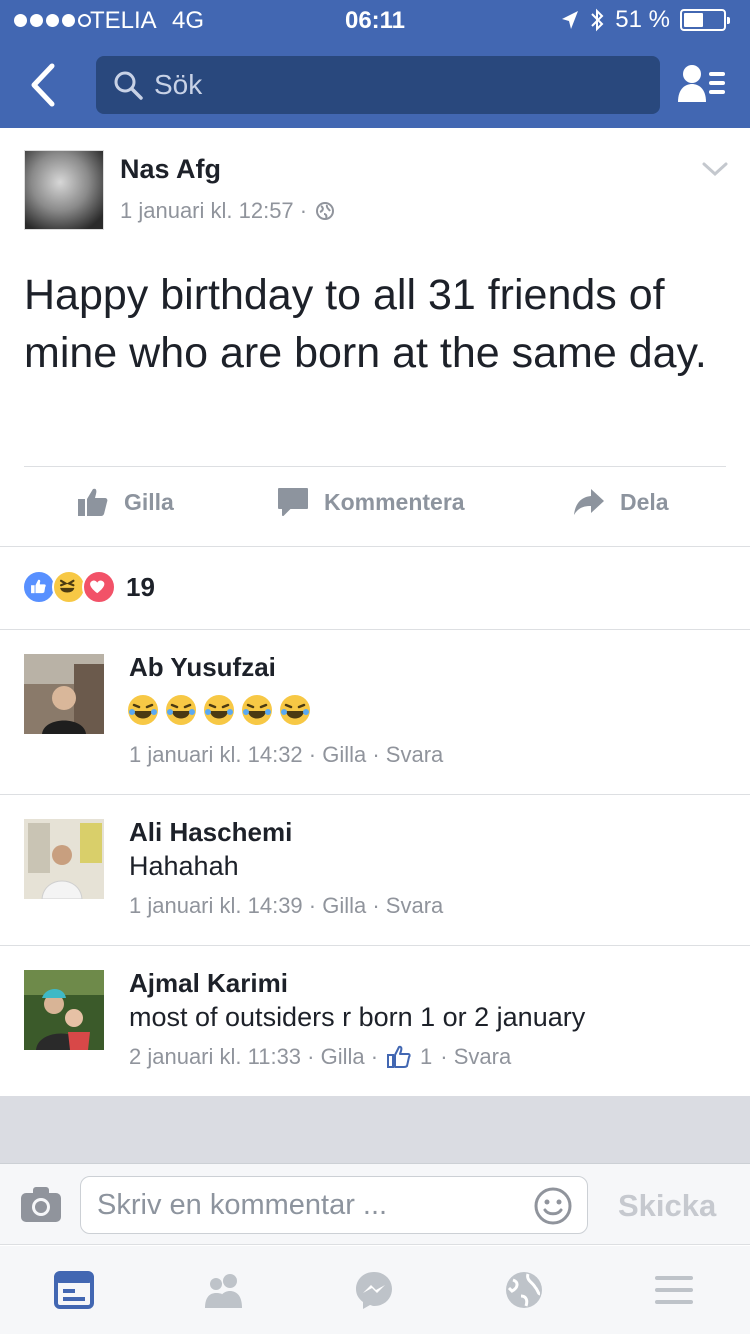  I want to click on comment-label: Kommentera, so click(394, 501).